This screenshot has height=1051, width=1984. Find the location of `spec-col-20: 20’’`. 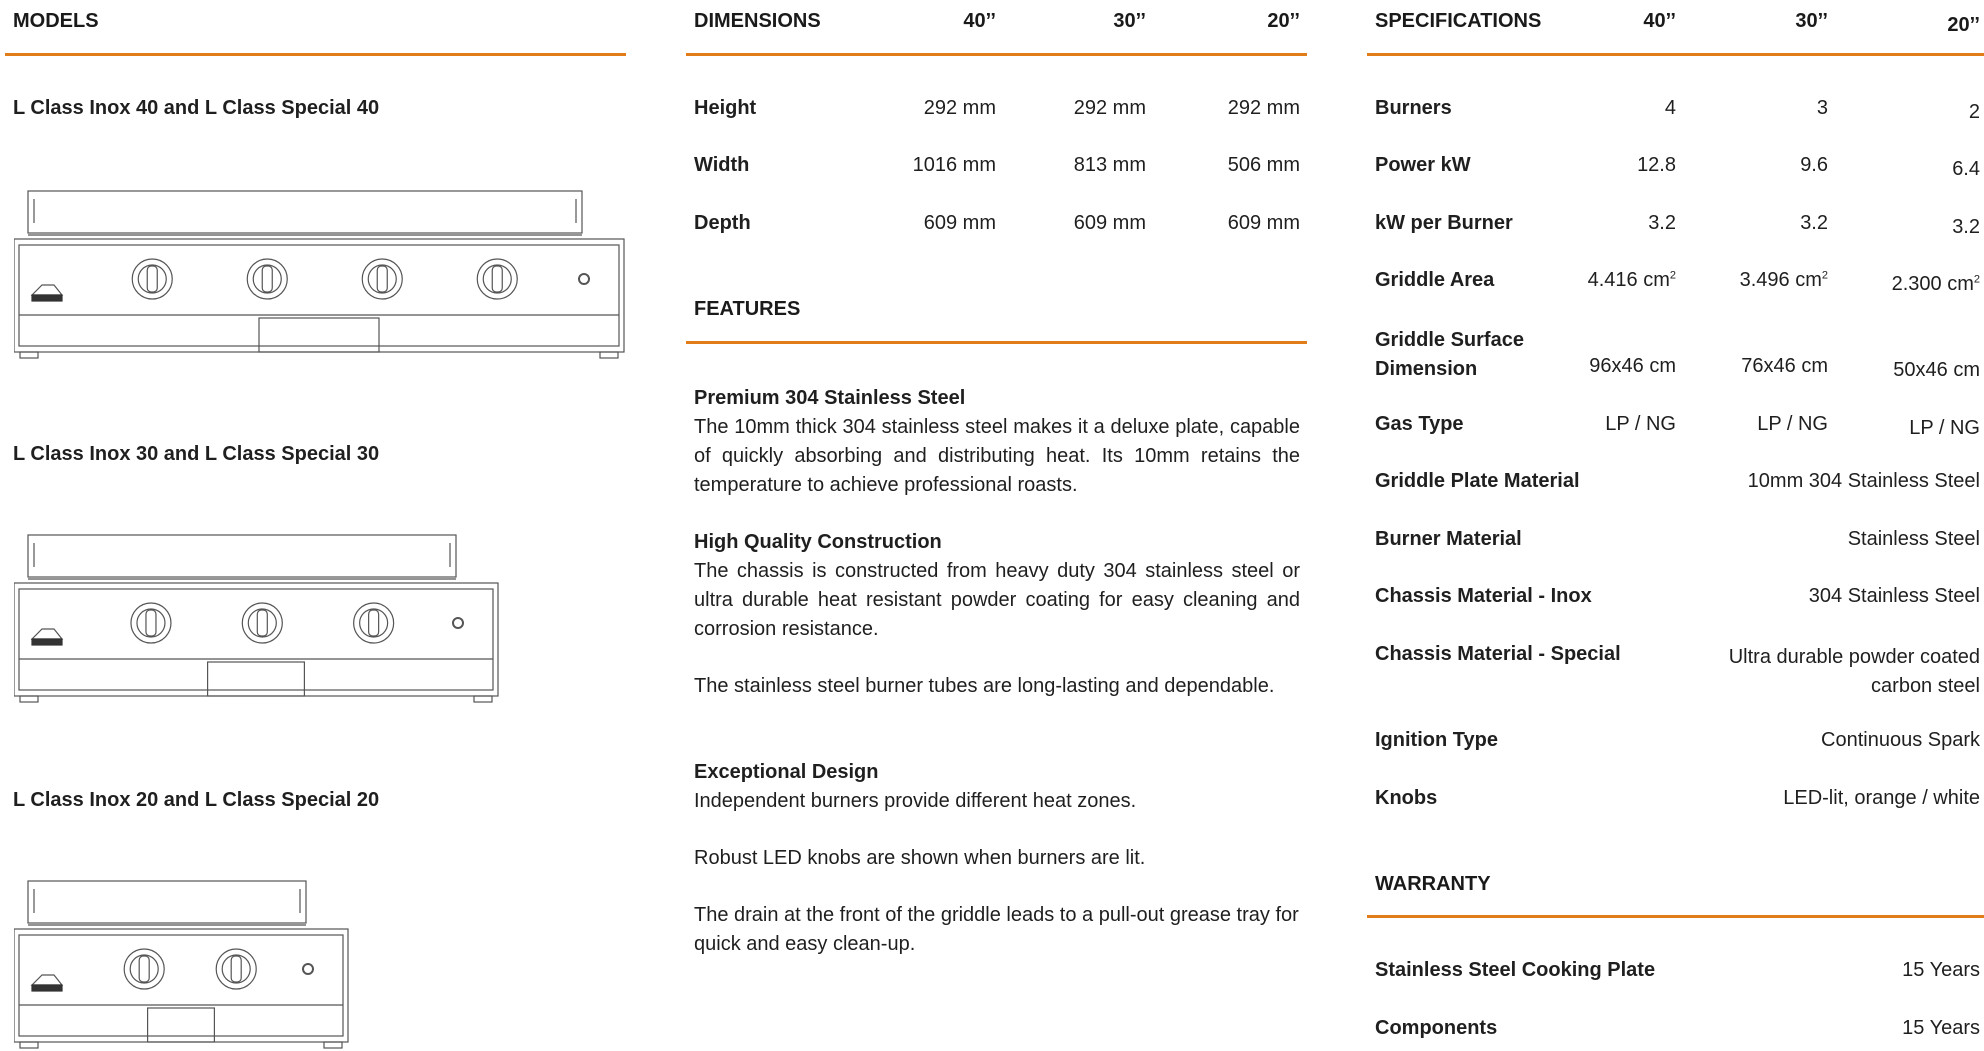

spec-col-20: 20’’ is located at coordinates (1963, 25).